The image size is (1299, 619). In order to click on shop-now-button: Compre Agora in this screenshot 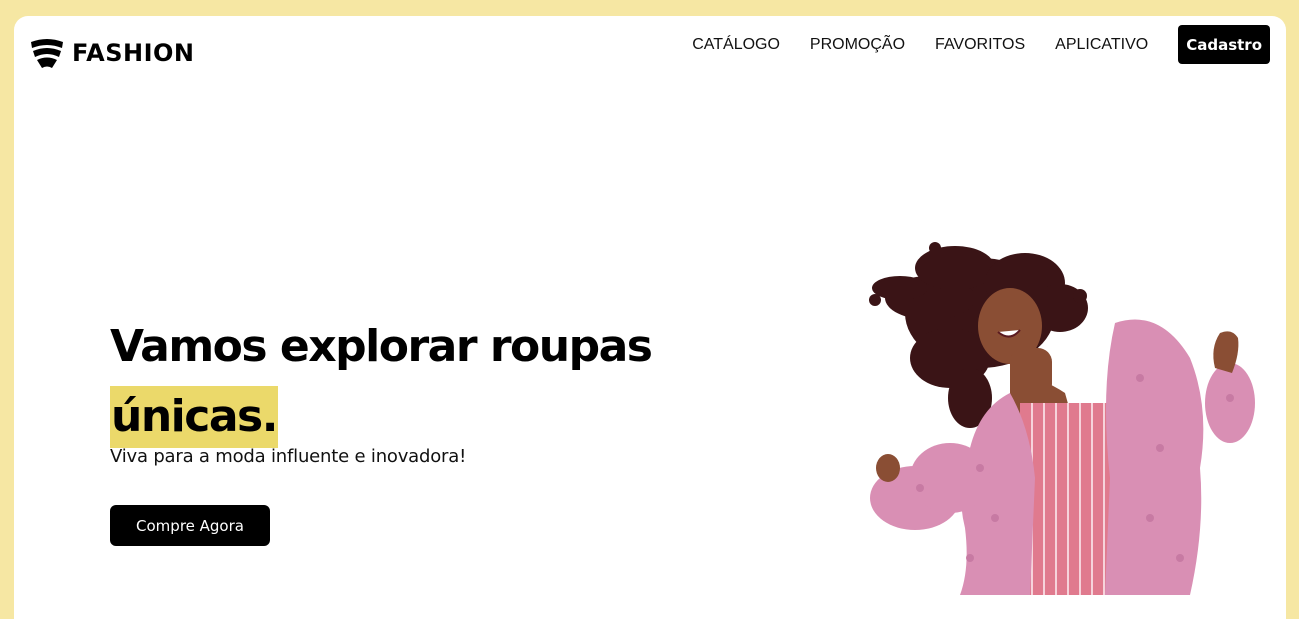, I will do `click(190, 525)`.